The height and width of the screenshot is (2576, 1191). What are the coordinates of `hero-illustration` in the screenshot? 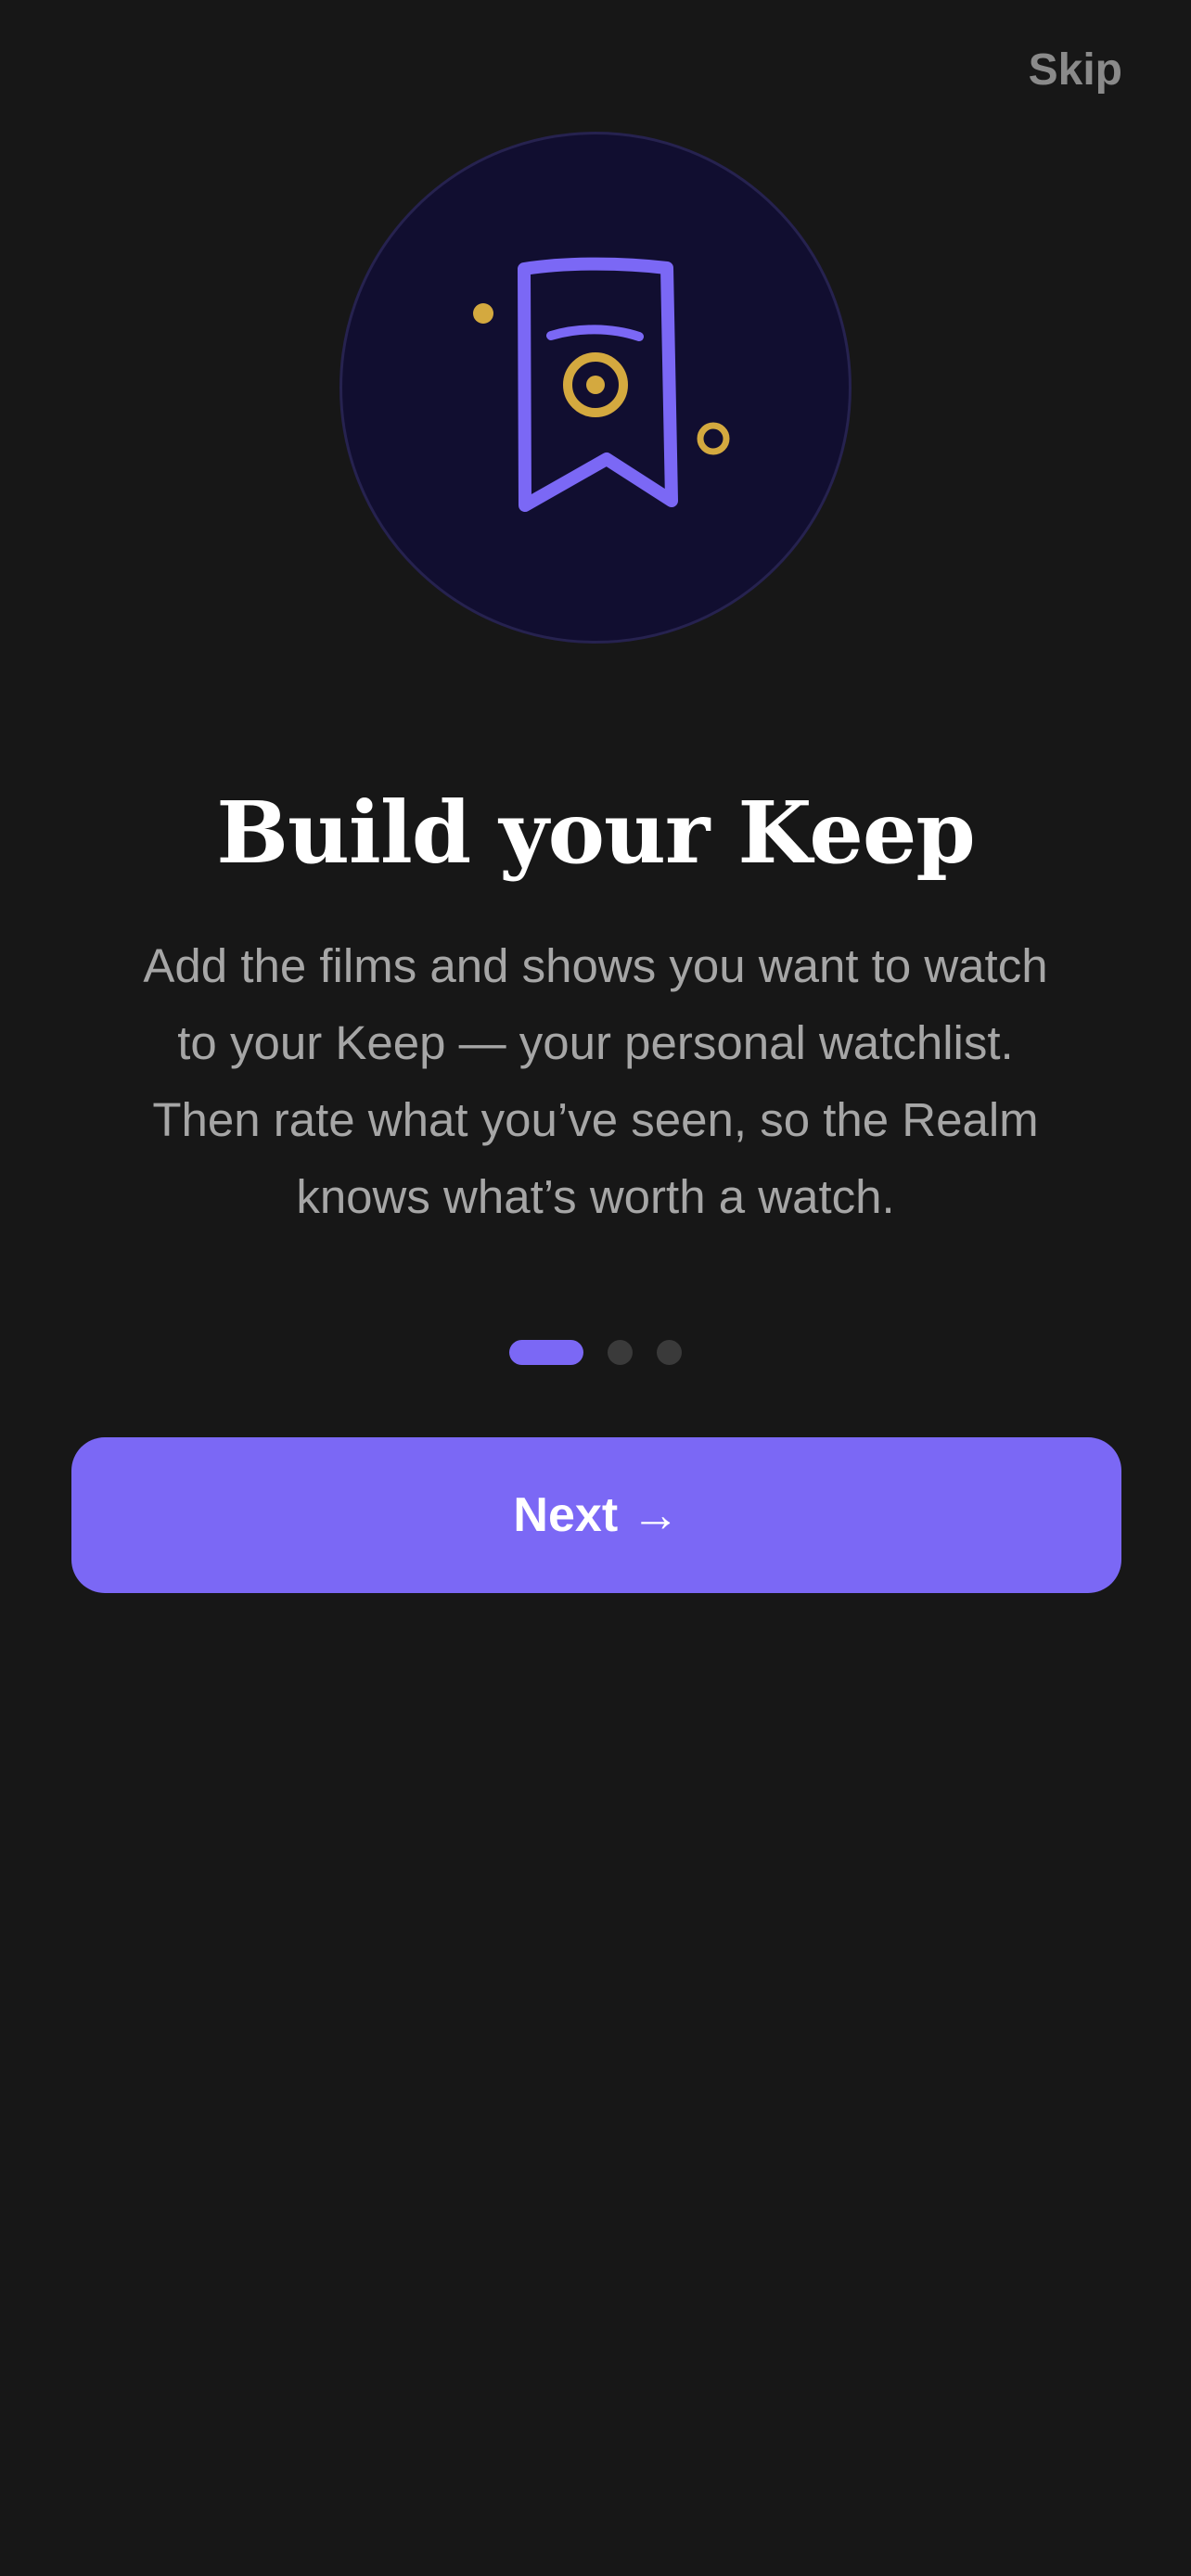 It's located at (595, 388).